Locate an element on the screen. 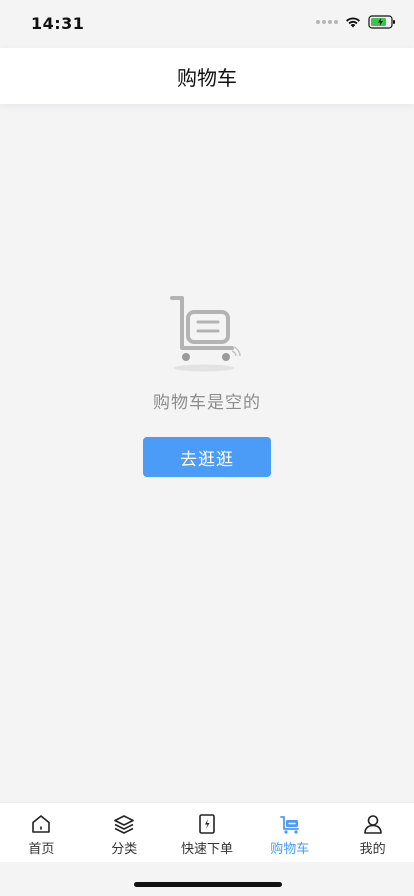 The width and height of the screenshot is (414, 896). tab-category: 分类 is located at coordinates (124, 832).